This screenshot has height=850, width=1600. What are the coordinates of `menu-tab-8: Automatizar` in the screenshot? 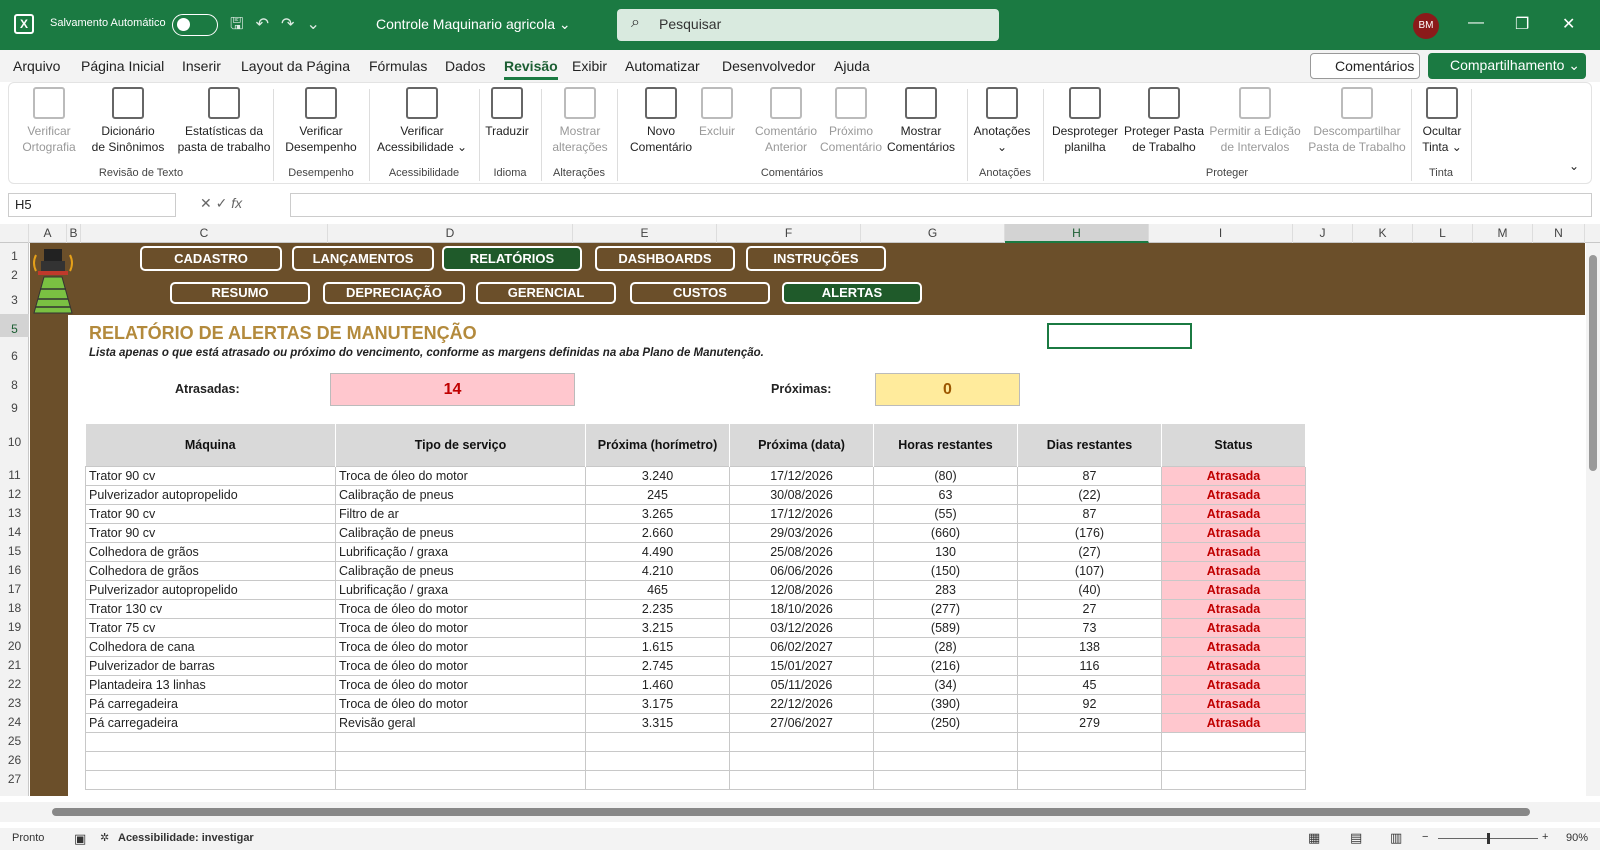 It's located at (662, 66).